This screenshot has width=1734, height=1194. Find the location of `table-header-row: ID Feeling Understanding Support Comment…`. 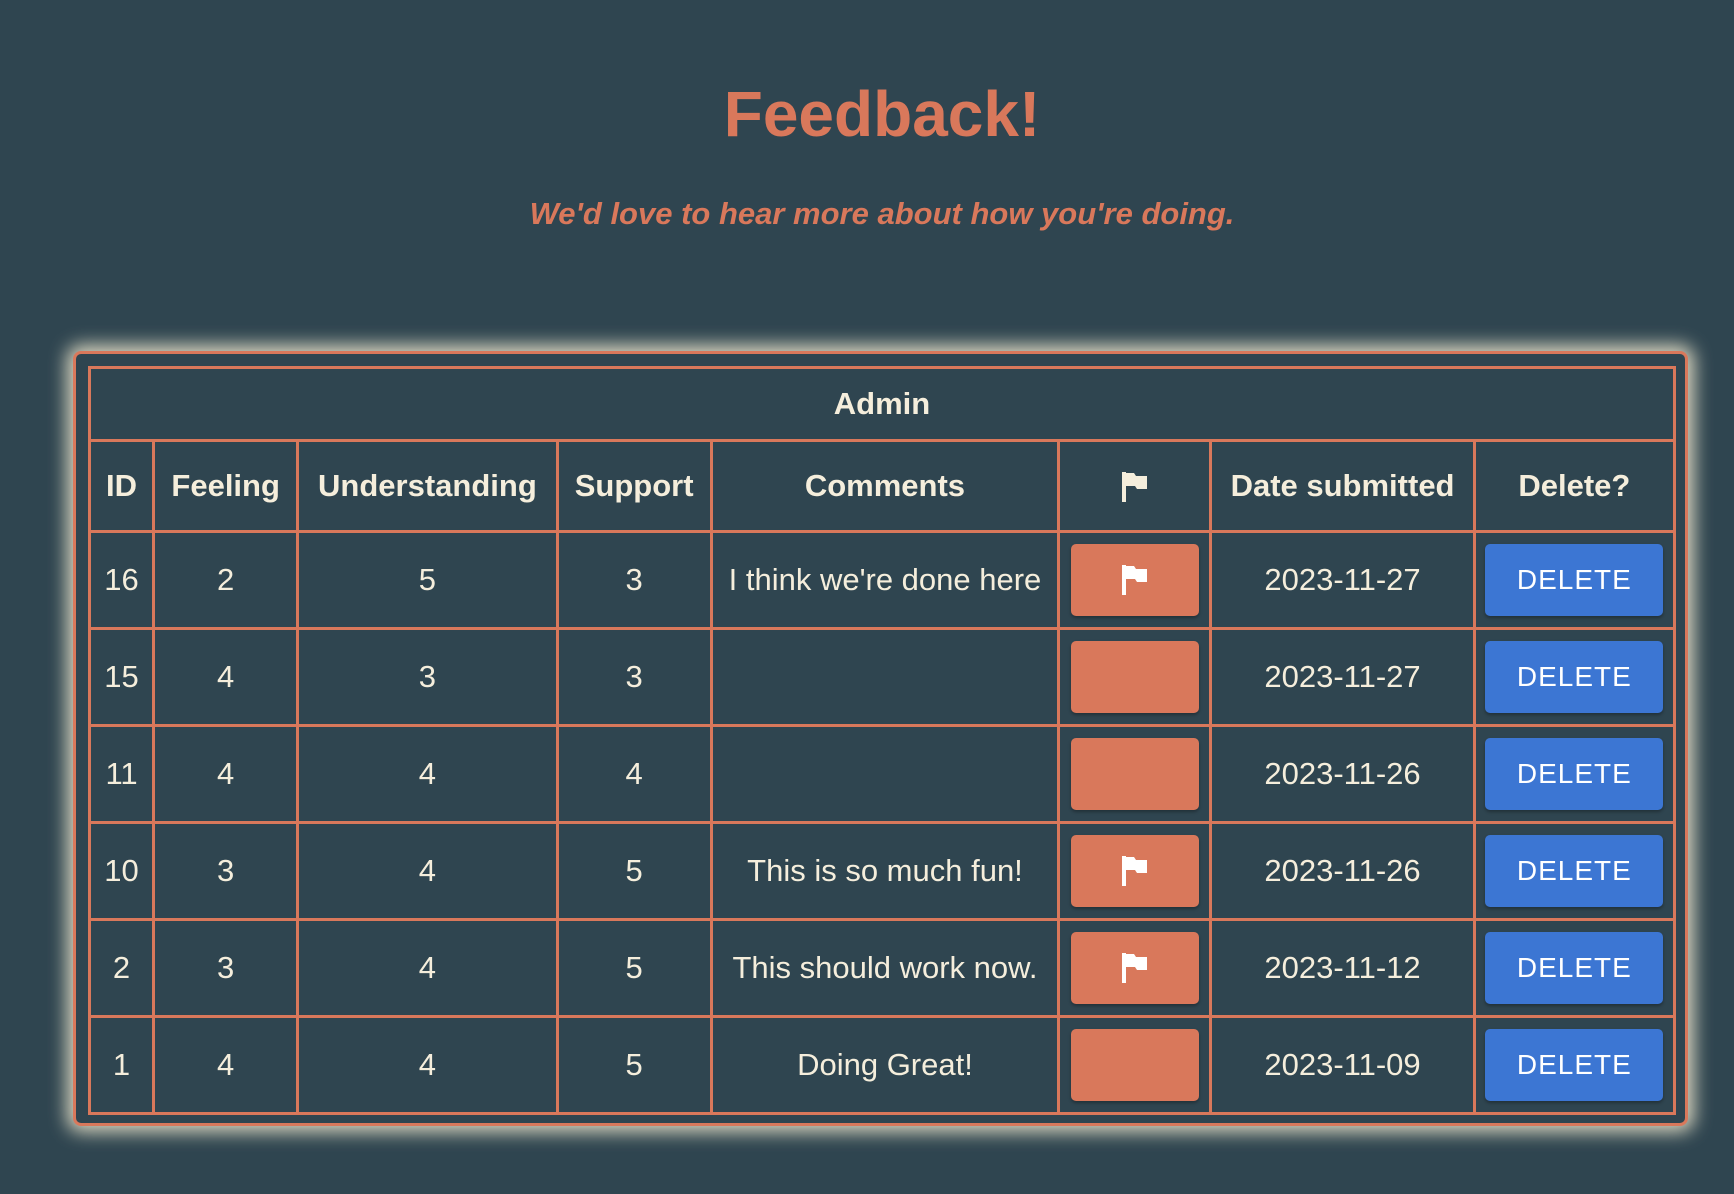

table-header-row: ID Feeling Understanding Support Comment… is located at coordinates (882, 486).